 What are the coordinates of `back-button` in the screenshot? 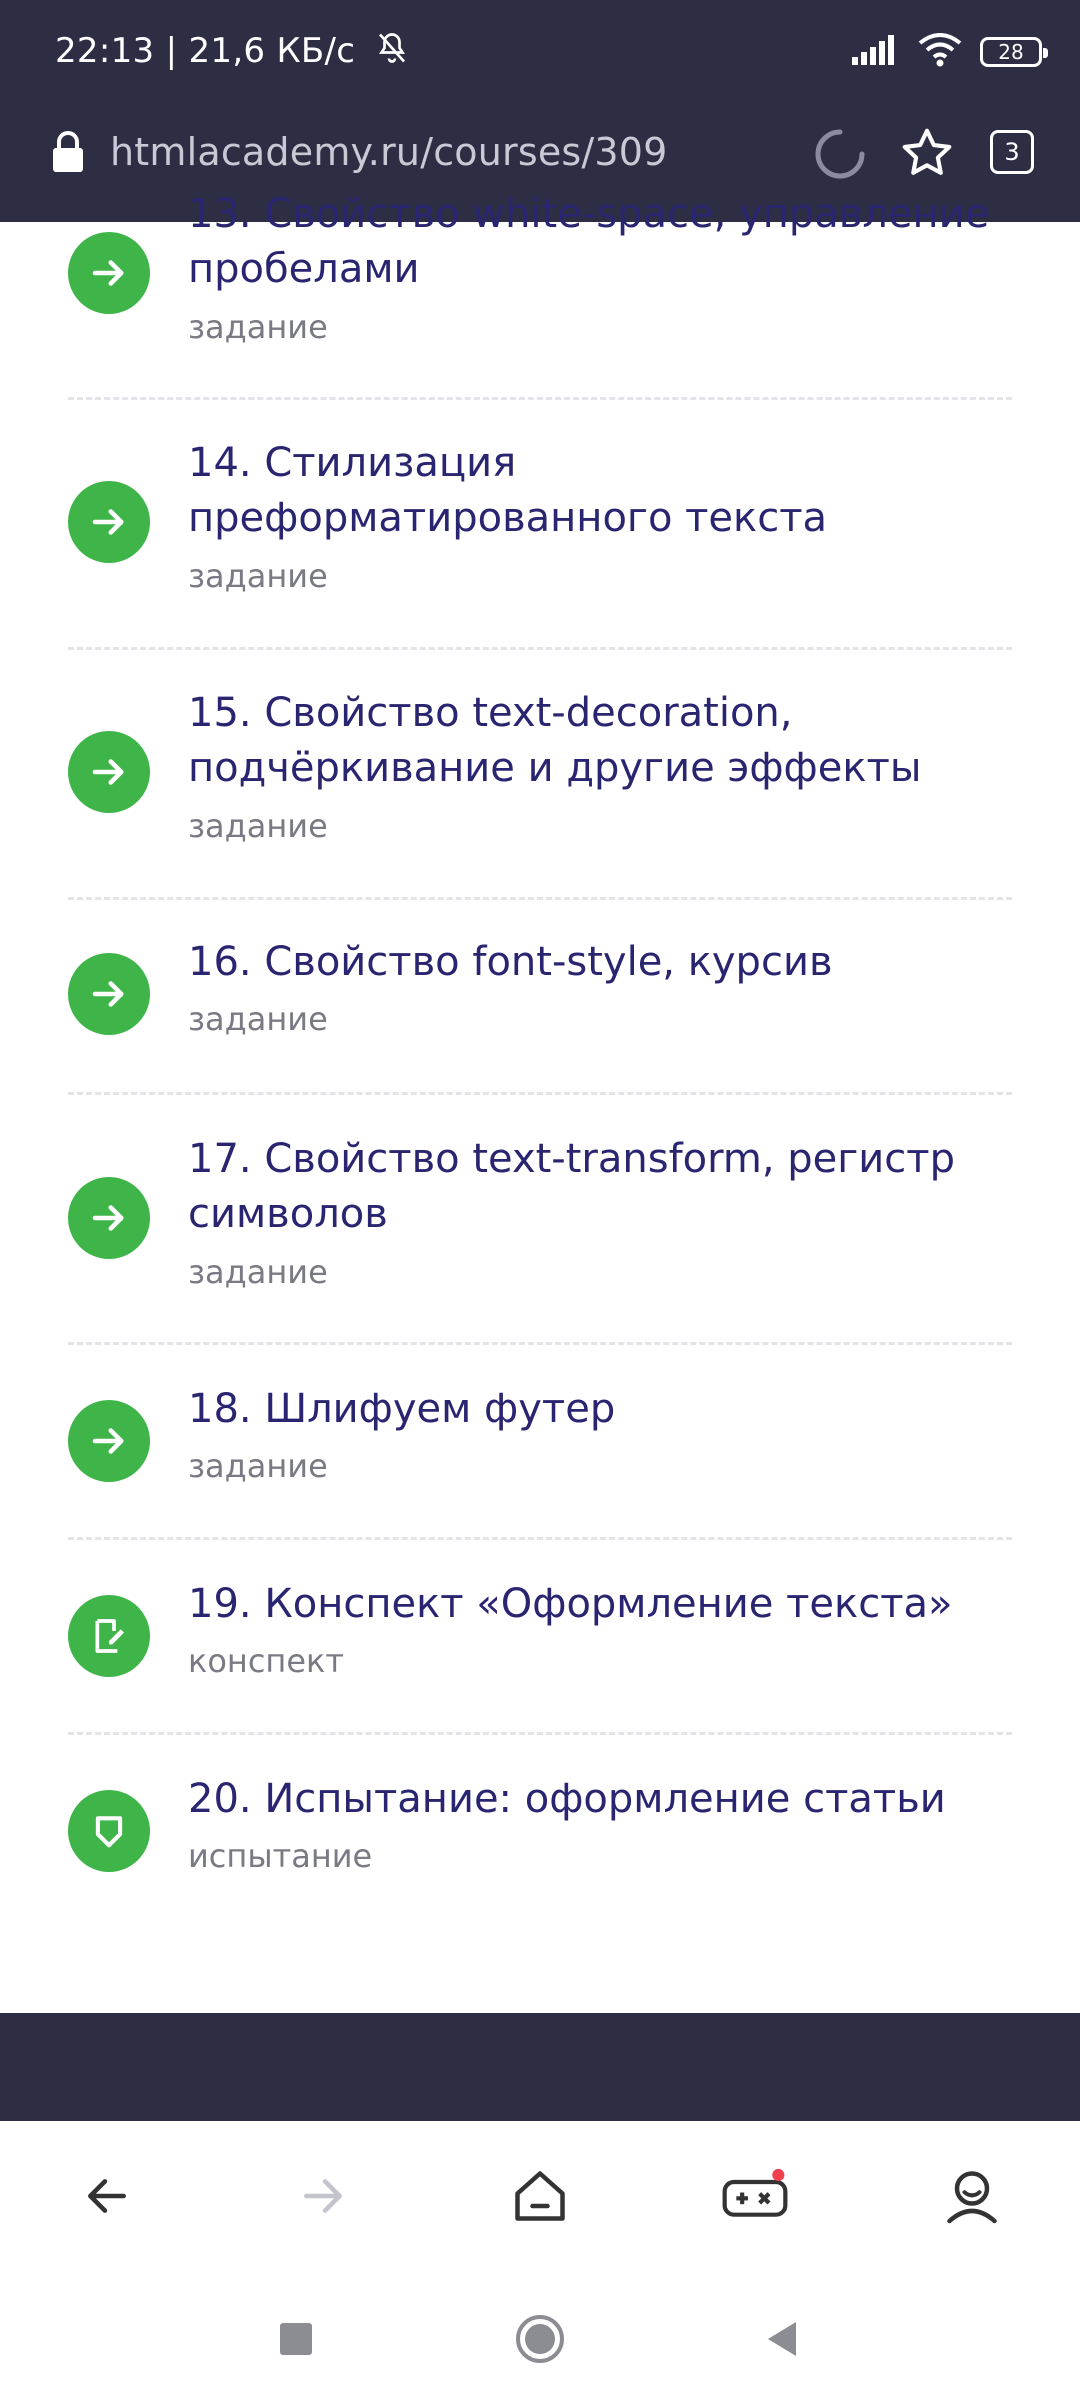 It's located at (107, 2196).